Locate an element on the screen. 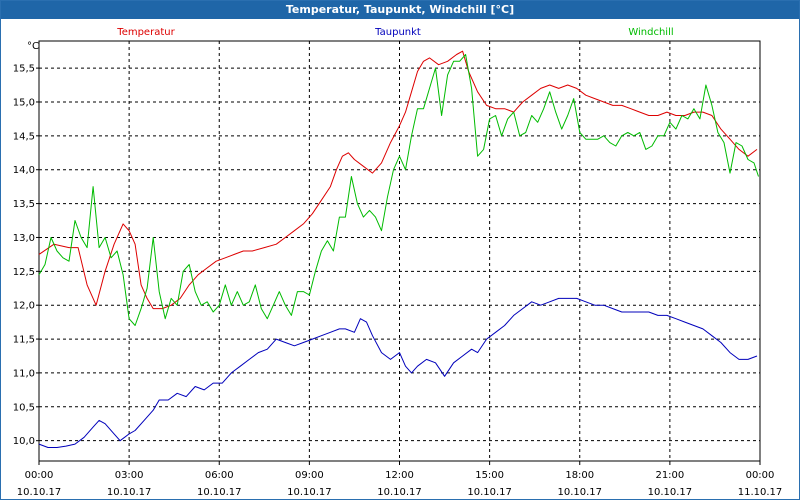 This screenshot has width=800, height=500. y-tick-label: 12,0 is located at coordinates (24, 306).